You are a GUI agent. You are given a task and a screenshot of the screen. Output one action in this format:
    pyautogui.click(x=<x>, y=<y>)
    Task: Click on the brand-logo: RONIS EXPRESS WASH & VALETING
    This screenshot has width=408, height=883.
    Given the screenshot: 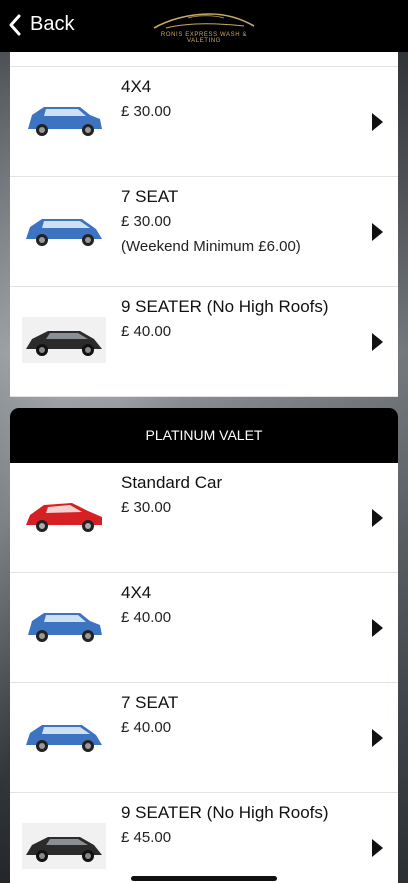 What is the action you would take?
    pyautogui.click(x=204, y=26)
    